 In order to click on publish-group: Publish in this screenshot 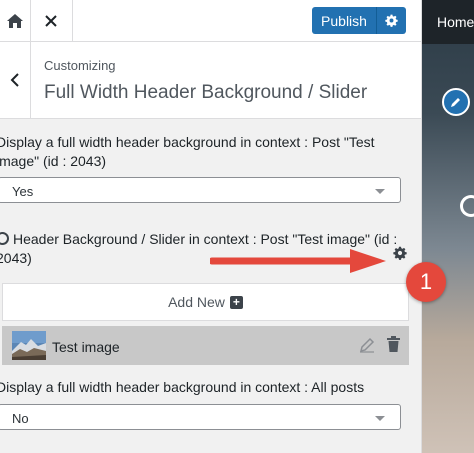, I will do `click(359, 20)`.